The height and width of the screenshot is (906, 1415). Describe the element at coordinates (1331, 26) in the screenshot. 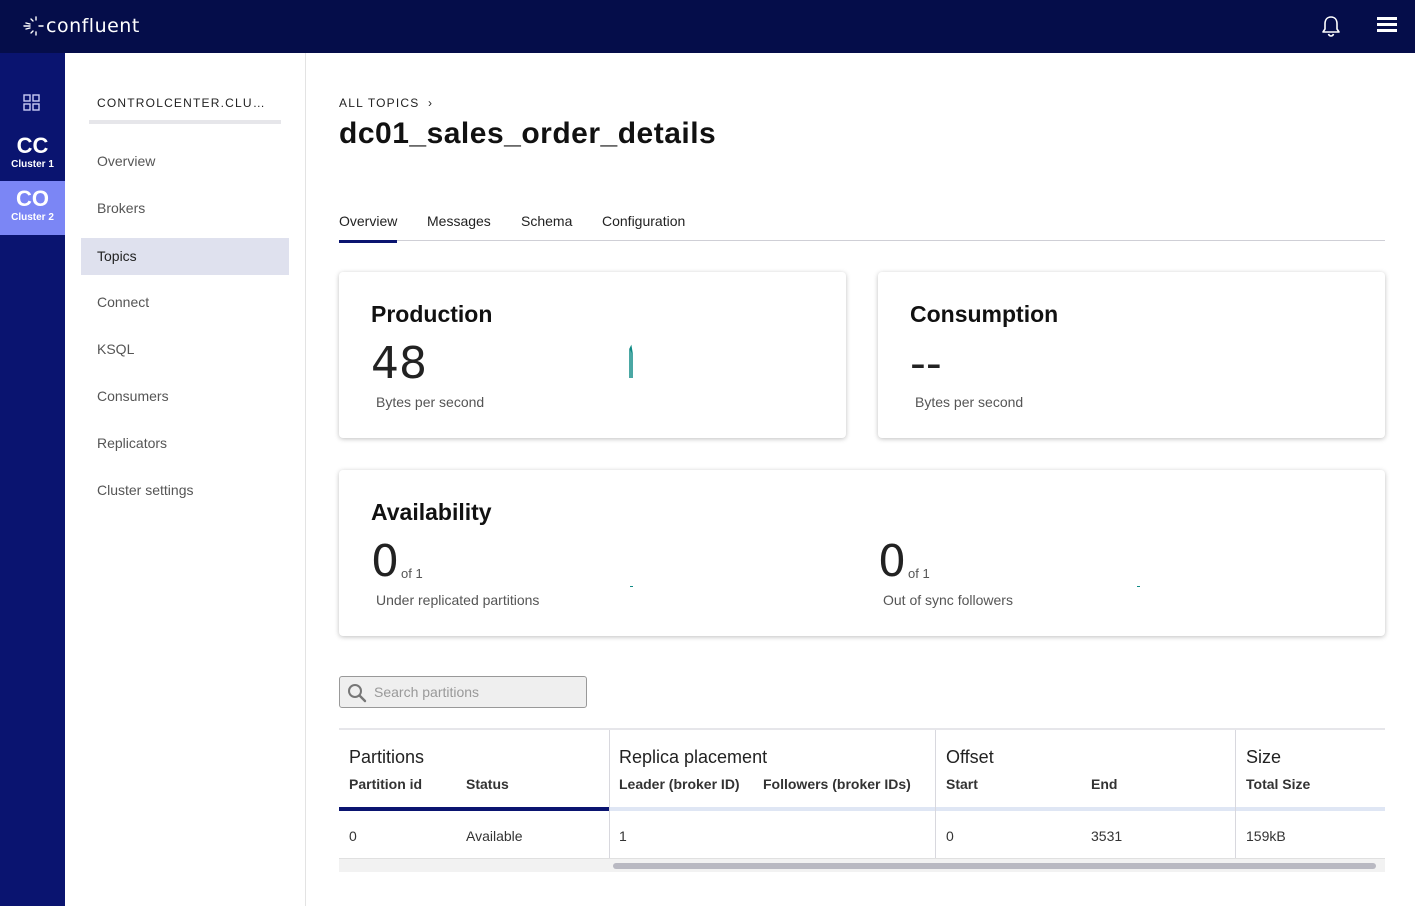

I see `notifications-bell-icon` at that location.